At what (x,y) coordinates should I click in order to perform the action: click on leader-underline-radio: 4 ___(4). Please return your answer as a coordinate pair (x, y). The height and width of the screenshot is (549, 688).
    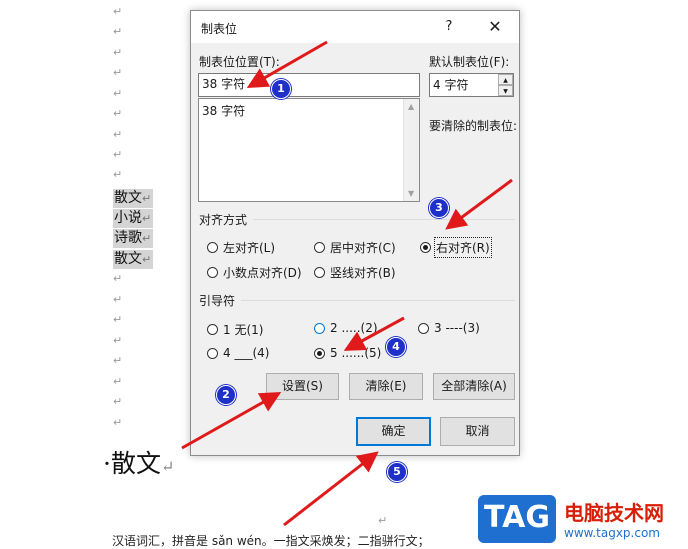
    Looking at the image, I should click on (238, 353).